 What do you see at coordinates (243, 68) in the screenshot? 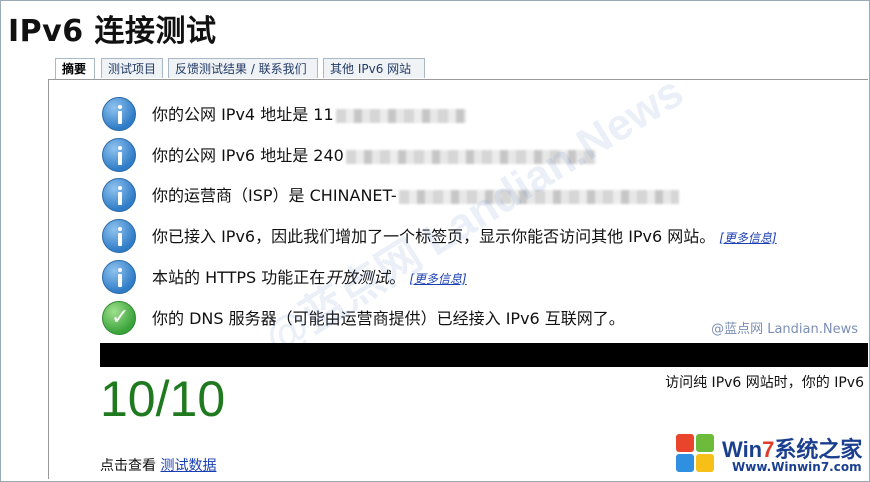
I see `tab-feedback: 反馈测试结果 / 联系我们` at bounding box center [243, 68].